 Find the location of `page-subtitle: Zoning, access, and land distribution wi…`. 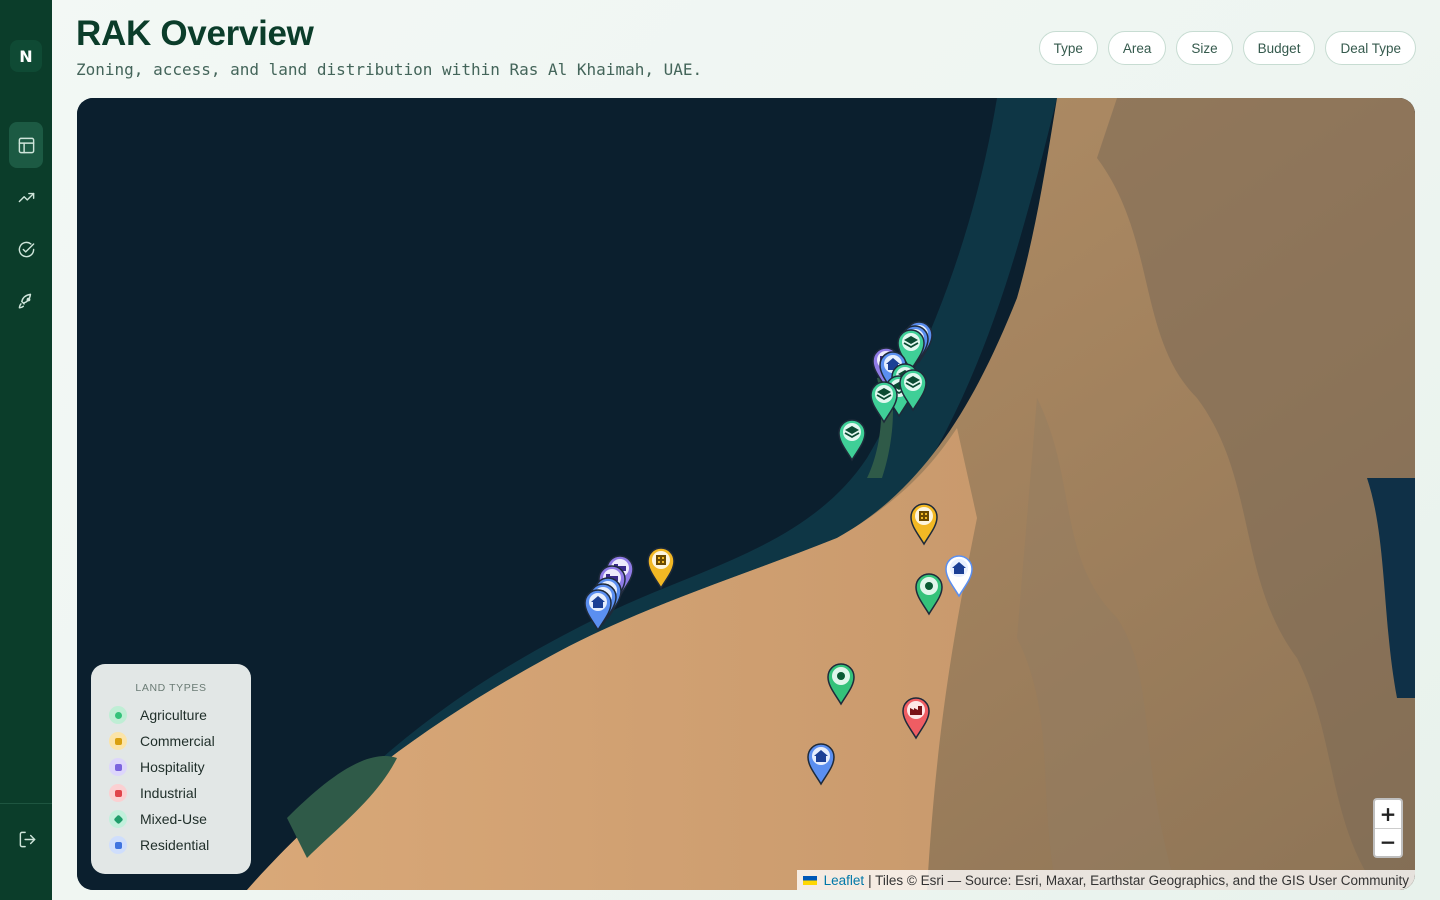

page-subtitle: Zoning, access, and land distribution wi… is located at coordinates (389, 69).